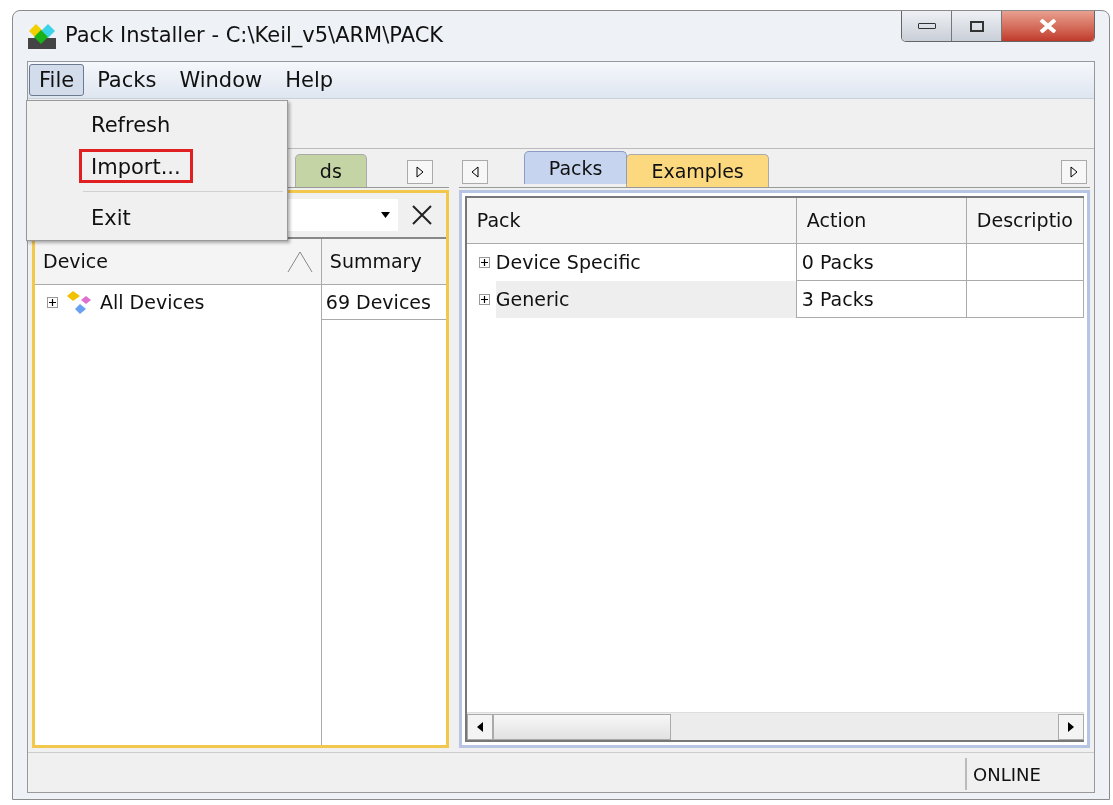 This screenshot has height=805, width=1113. What do you see at coordinates (385, 215) in the screenshot?
I see `dropdown-icon` at bounding box center [385, 215].